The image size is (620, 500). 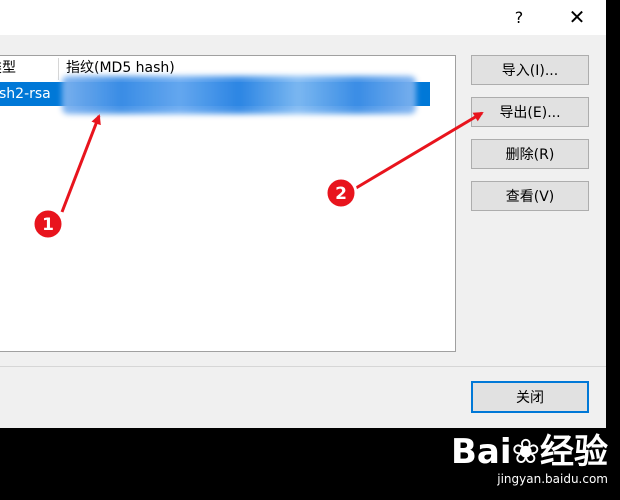 What do you see at coordinates (48, 225) in the screenshot?
I see `marker-1-label: 1` at bounding box center [48, 225].